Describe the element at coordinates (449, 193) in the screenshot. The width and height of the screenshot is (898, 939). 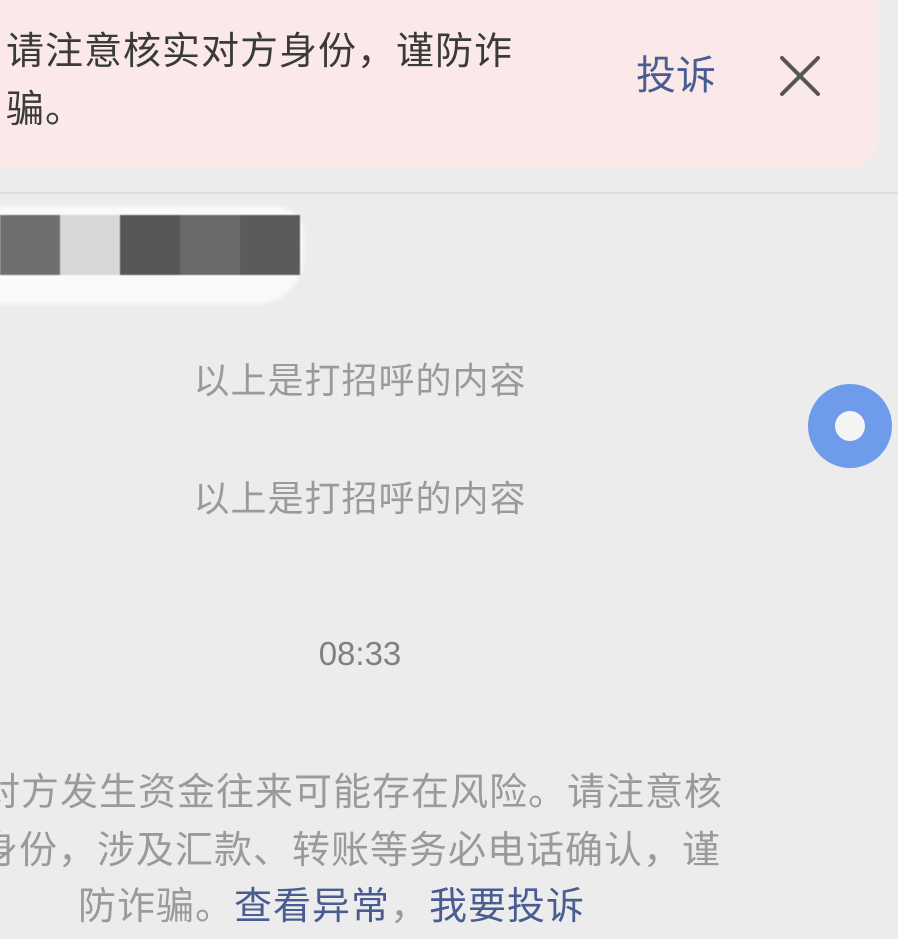
I see `banner-divider` at that location.